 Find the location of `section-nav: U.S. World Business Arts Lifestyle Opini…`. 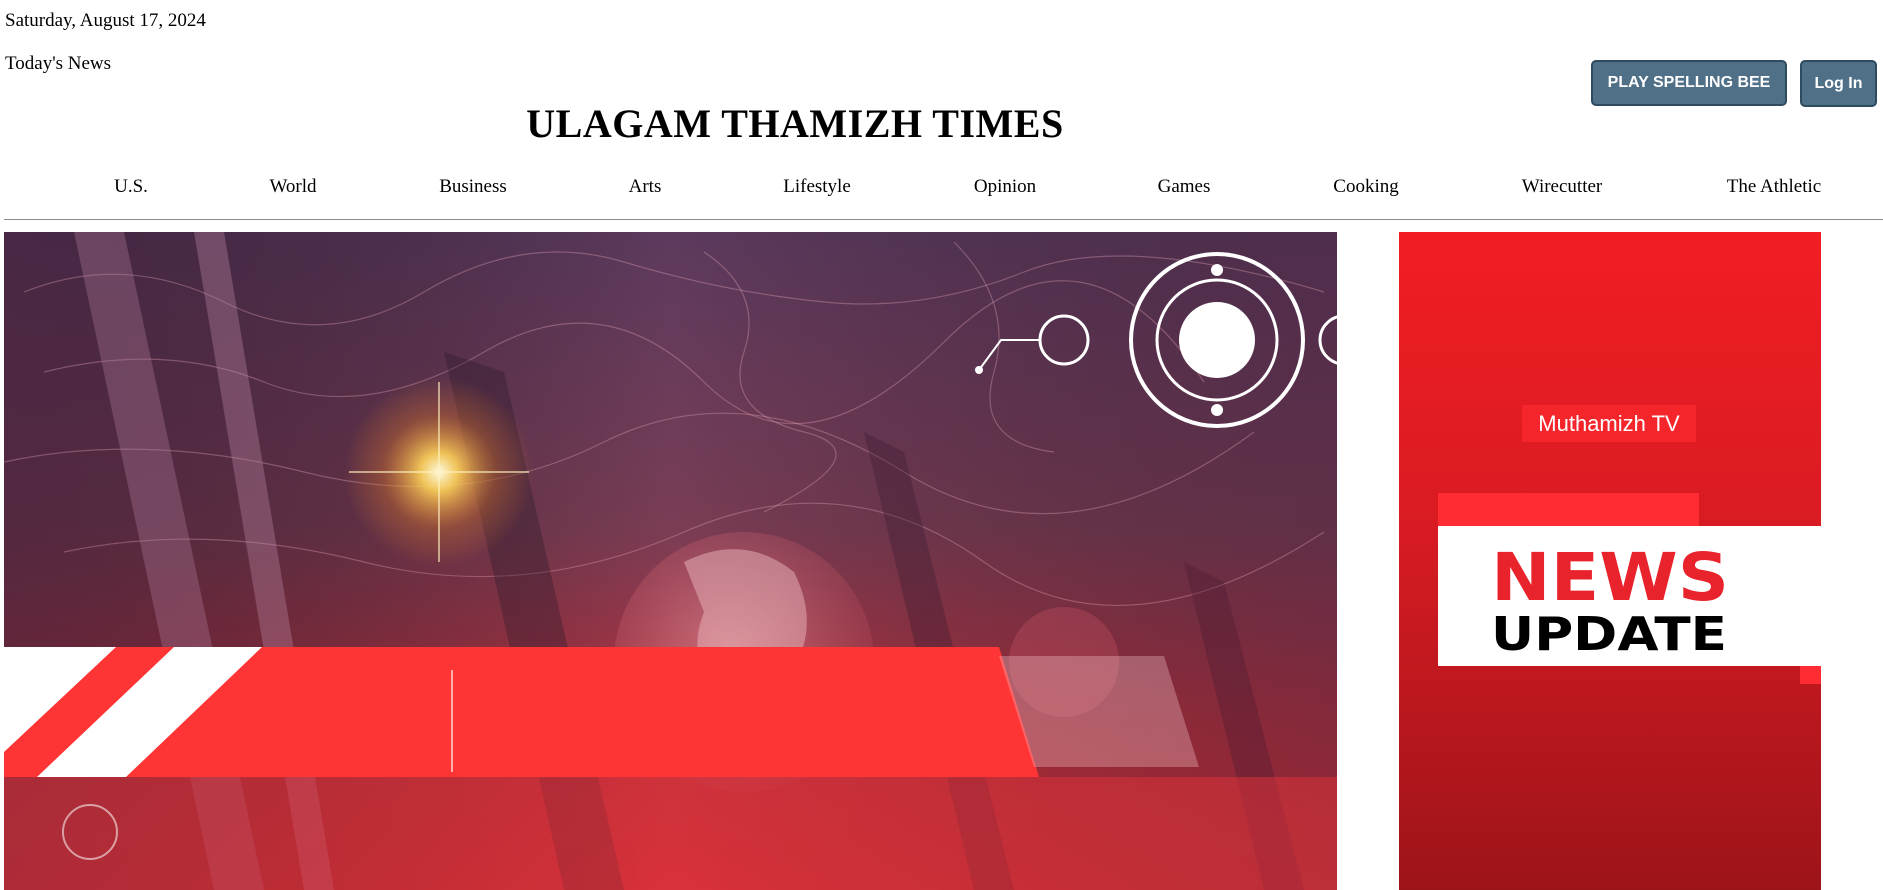

section-nav: U.S. World Business Arts Lifestyle Opini… is located at coordinates (941, 191).